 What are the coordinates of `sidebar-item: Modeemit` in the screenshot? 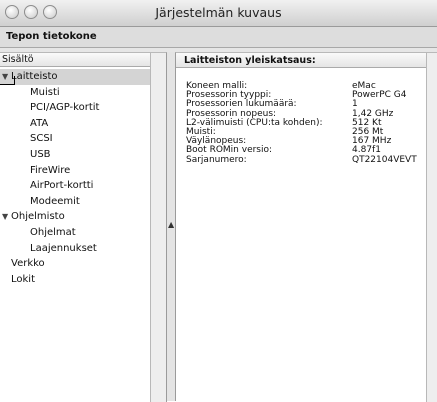 It's located at (75, 202).